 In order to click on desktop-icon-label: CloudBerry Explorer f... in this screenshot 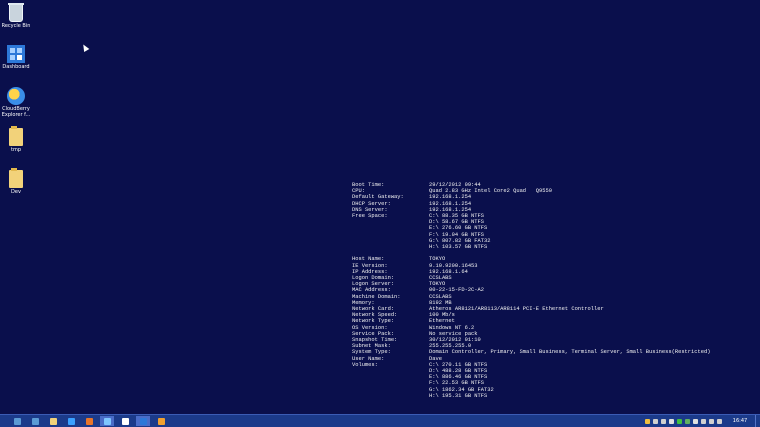, I will do `click(16, 112)`.